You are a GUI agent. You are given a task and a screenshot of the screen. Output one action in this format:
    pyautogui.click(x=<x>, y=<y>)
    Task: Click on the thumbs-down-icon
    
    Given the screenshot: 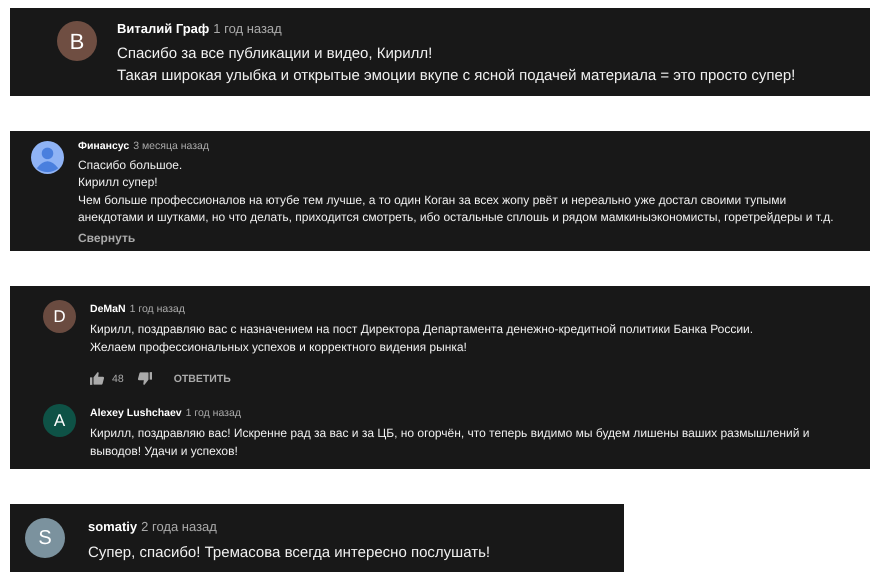 What is the action you would take?
    pyautogui.click(x=145, y=379)
    